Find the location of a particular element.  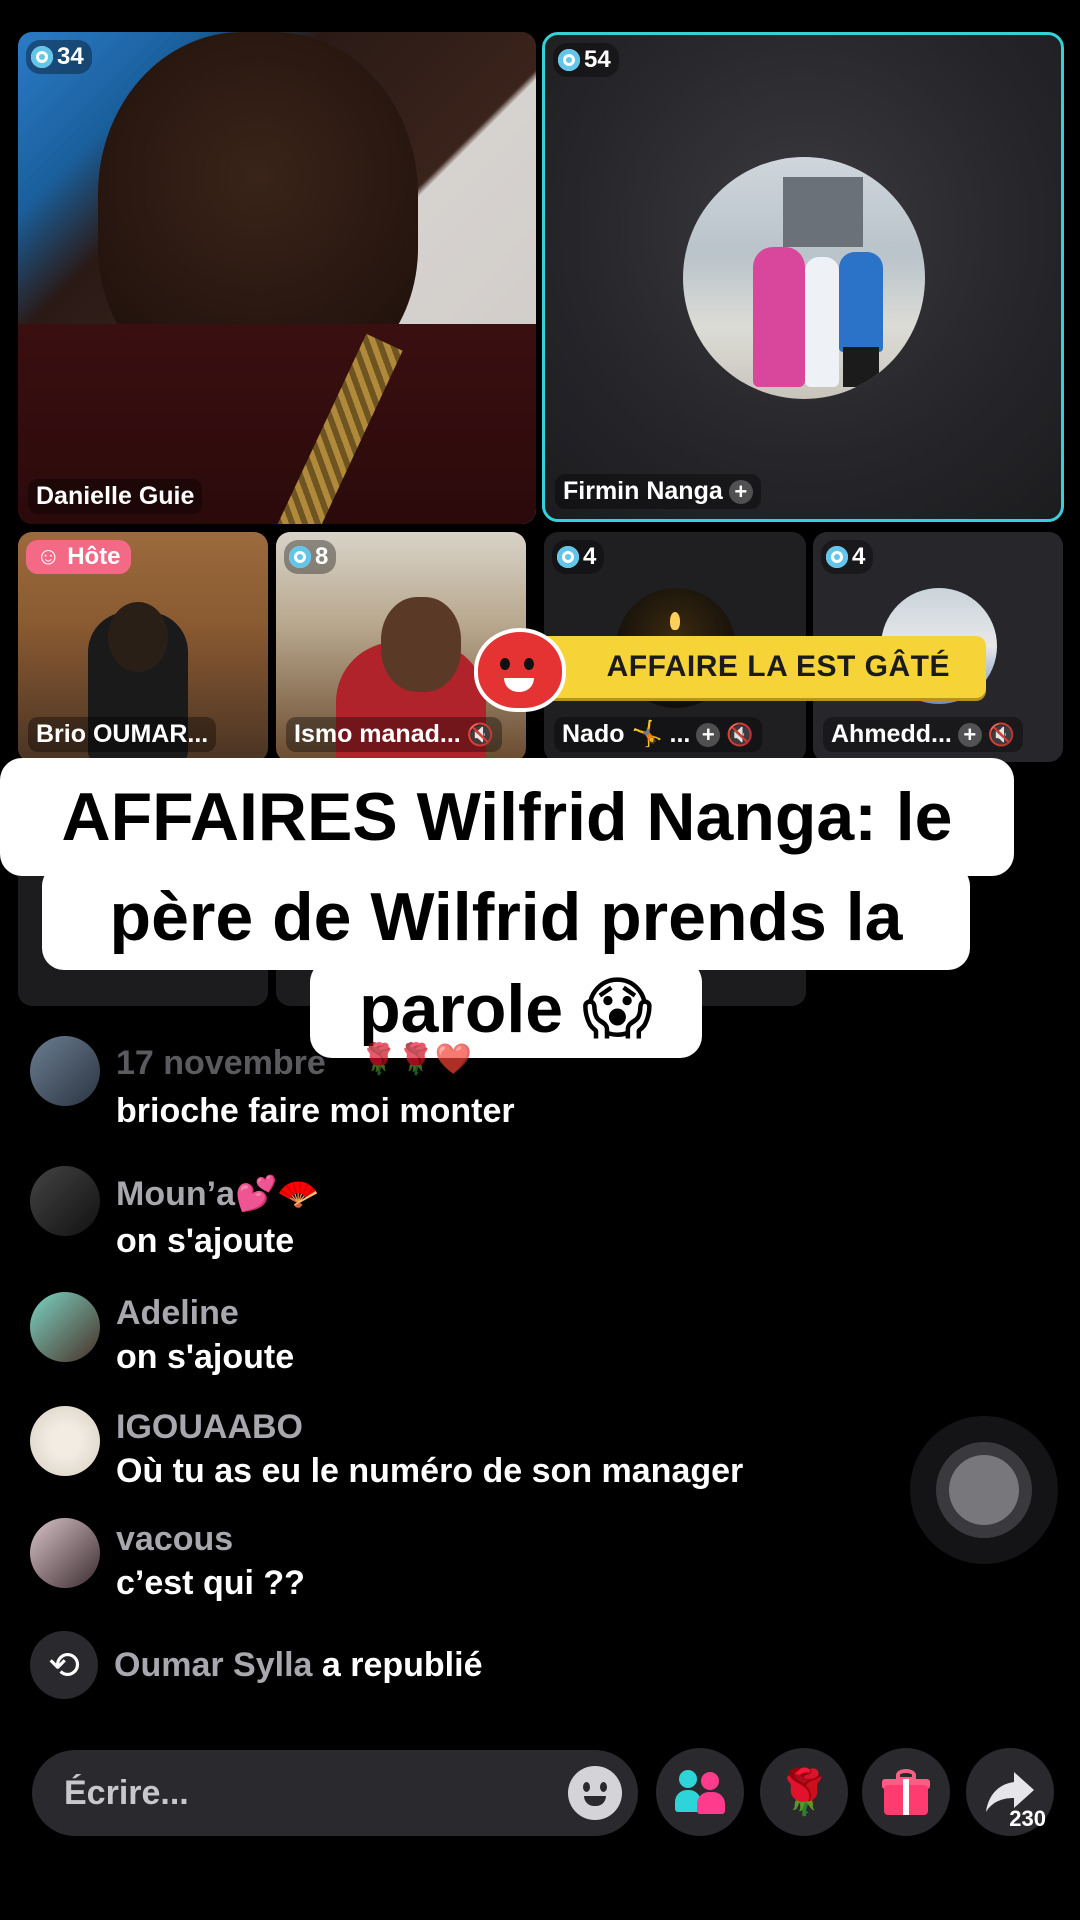

participant-name: Ahmedd... + 🔇 is located at coordinates (923, 734).